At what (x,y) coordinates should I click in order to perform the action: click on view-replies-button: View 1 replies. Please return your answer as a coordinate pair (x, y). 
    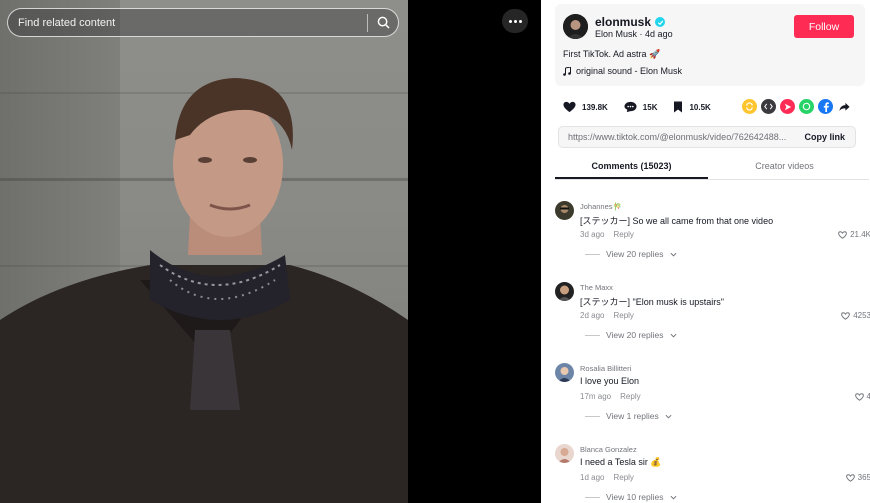
    Looking at the image, I should click on (628, 416).